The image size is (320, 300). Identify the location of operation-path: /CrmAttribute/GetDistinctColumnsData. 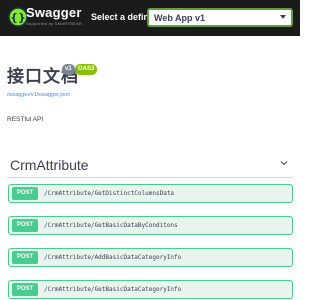
(109, 193).